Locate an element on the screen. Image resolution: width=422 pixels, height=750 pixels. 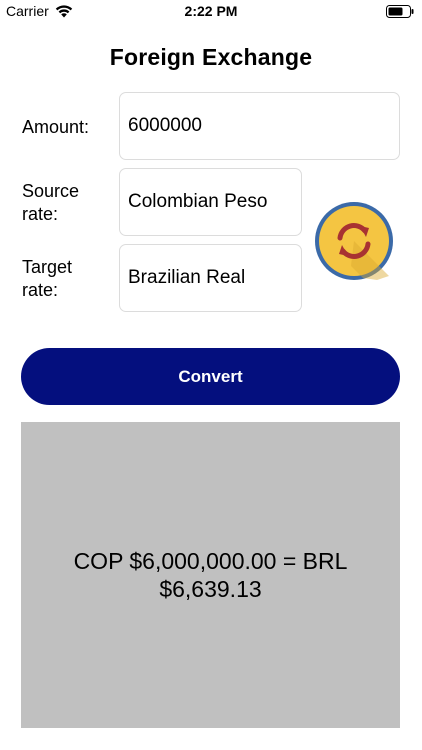
convert-button: Convert is located at coordinates (210, 376).